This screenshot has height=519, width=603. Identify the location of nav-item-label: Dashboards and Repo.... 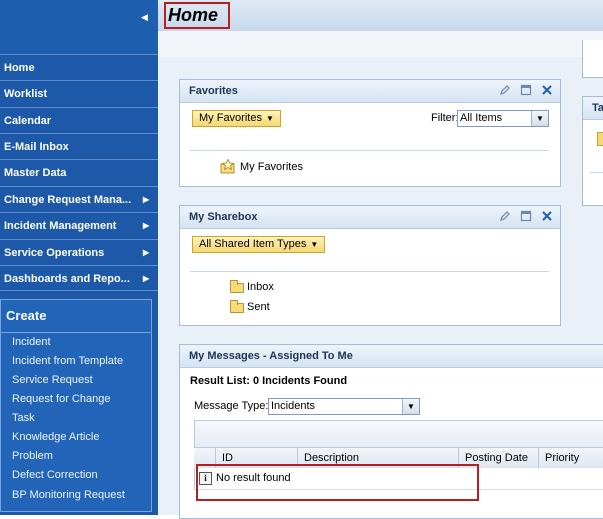
(67, 279).